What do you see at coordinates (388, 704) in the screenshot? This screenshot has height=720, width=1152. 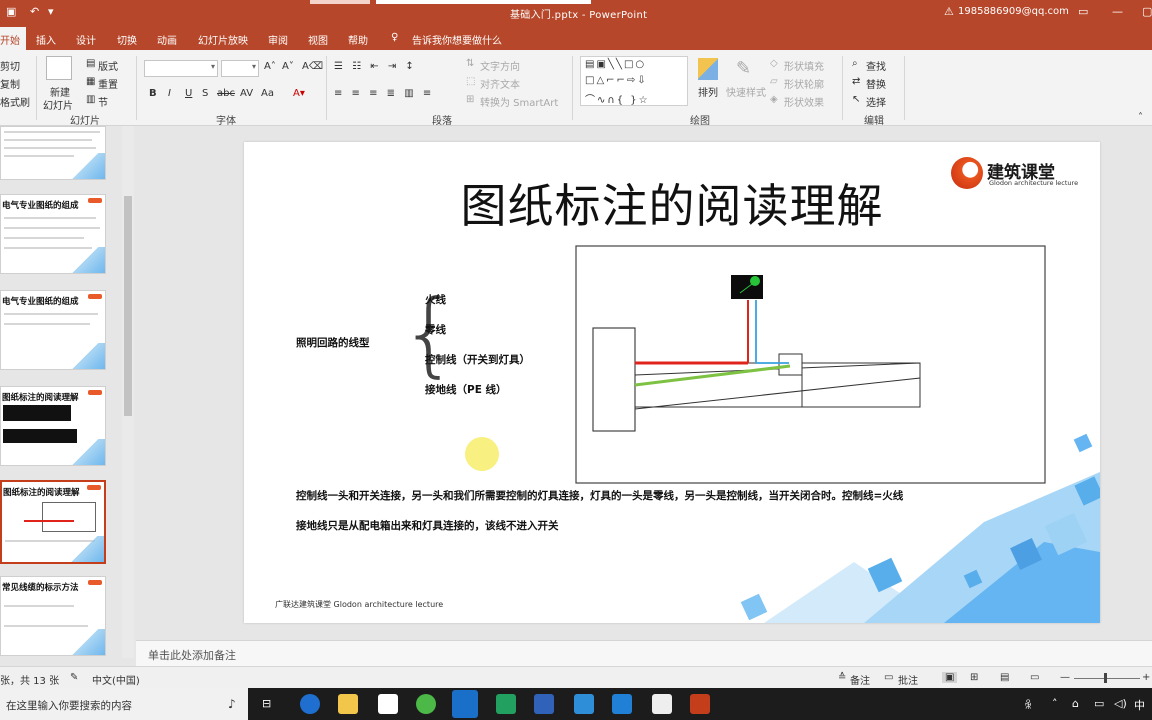 I see `mail-icon` at bounding box center [388, 704].